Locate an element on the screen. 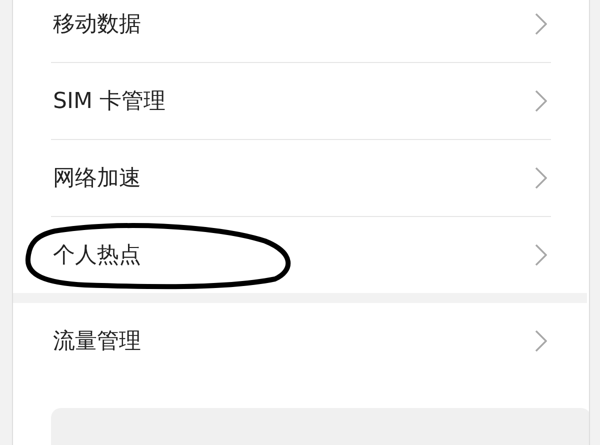  settings-item: 流量管理 is located at coordinates (96, 341).